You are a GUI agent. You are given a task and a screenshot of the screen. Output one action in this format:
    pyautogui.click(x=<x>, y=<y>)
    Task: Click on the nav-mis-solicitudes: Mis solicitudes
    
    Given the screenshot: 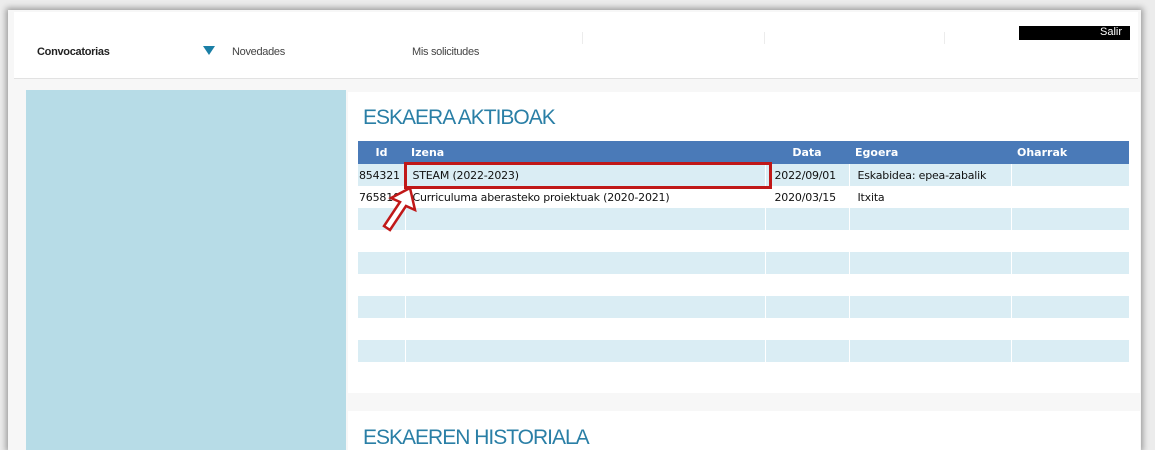 What is the action you would take?
    pyautogui.click(x=445, y=52)
    